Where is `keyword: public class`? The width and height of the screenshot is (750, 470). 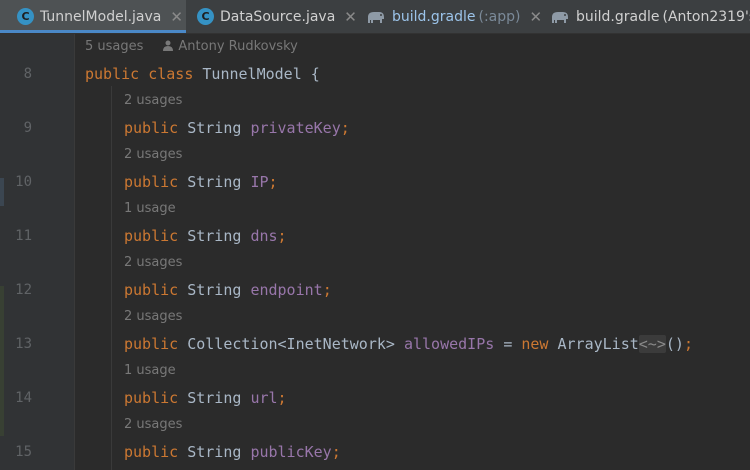 keyword: public class is located at coordinates (139, 74).